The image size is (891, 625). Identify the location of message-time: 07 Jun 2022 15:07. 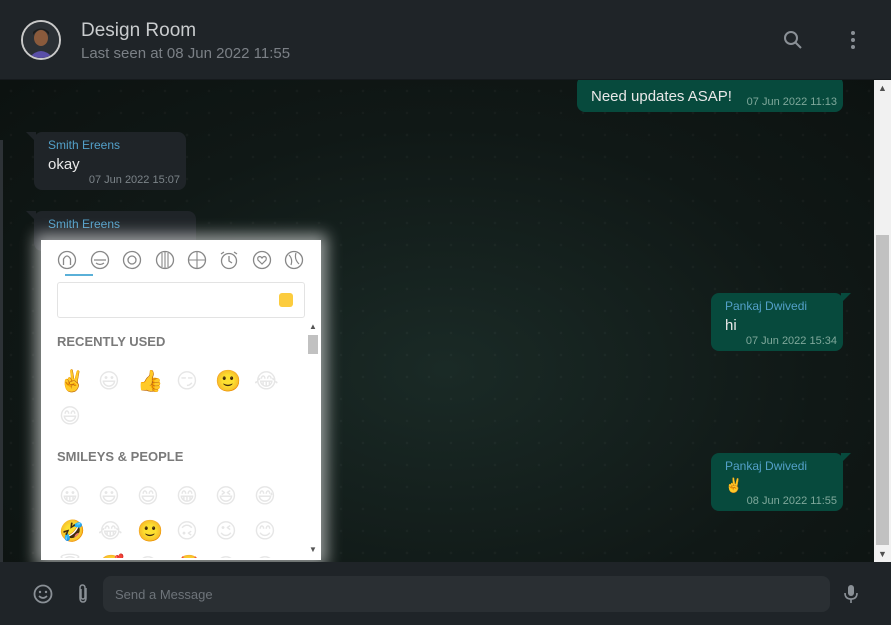
(134, 180).